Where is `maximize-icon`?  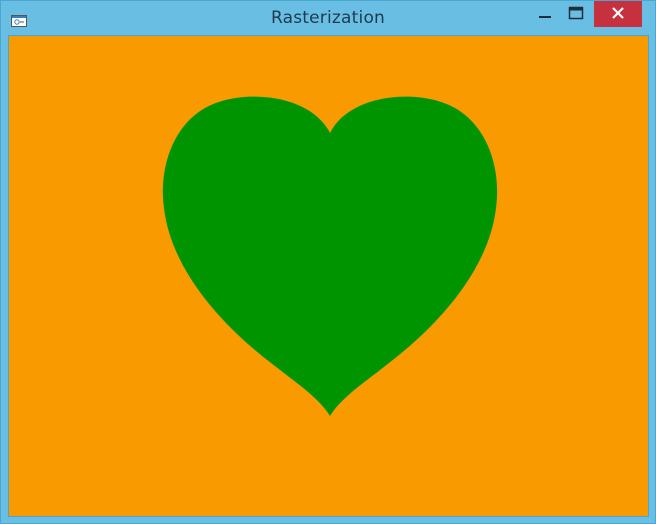
maximize-icon is located at coordinates (576, 14).